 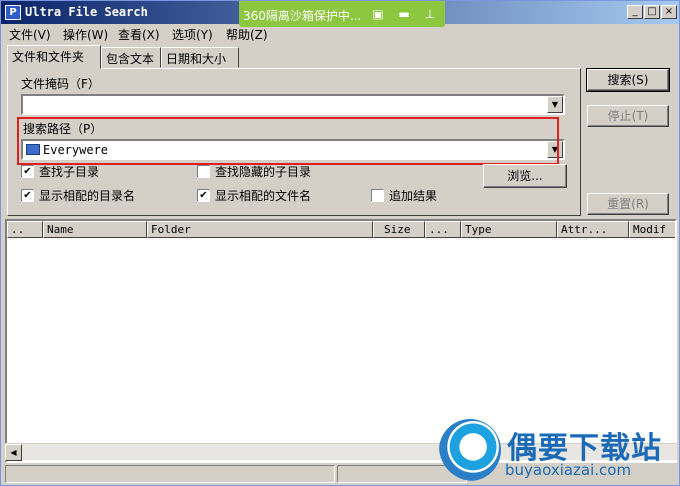 What do you see at coordinates (263, 196) in the screenshot?
I see `option-show-matching-files-label: 显示相配的文件名` at bounding box center [263, 196].